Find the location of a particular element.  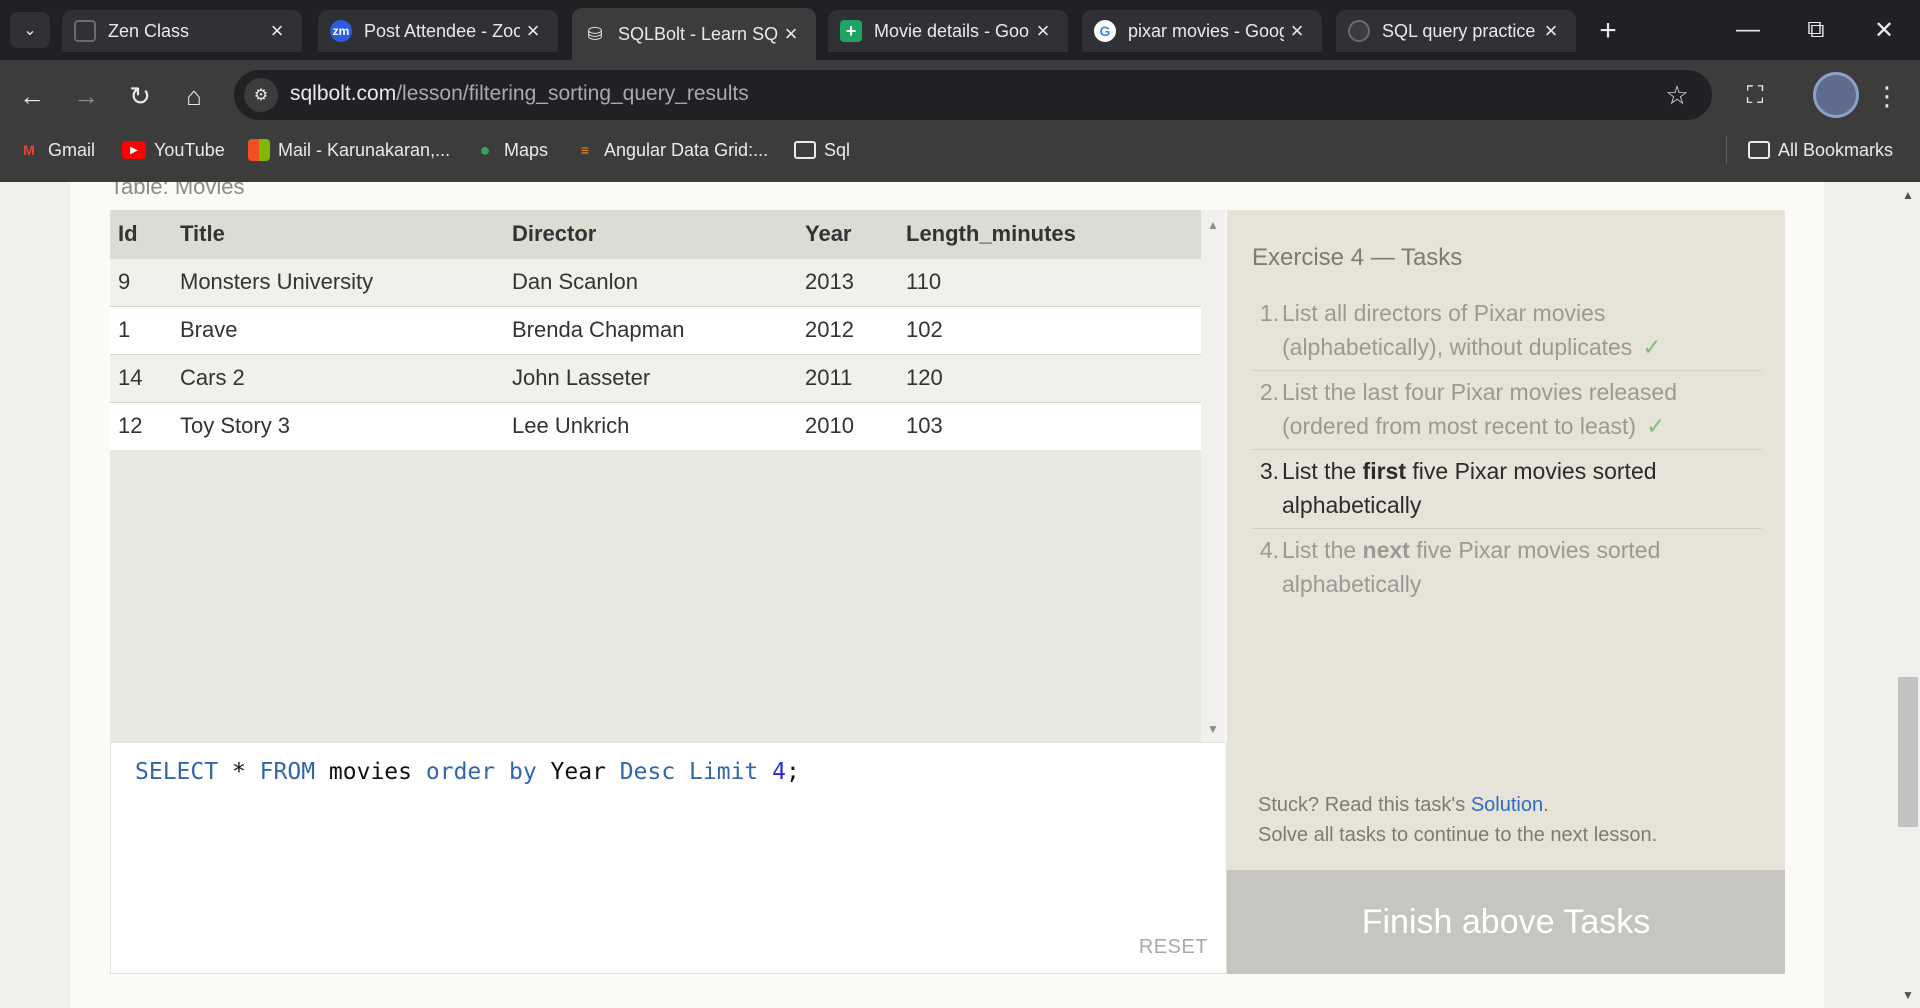

task-number: 1. is located at coordinates (1269, 313).